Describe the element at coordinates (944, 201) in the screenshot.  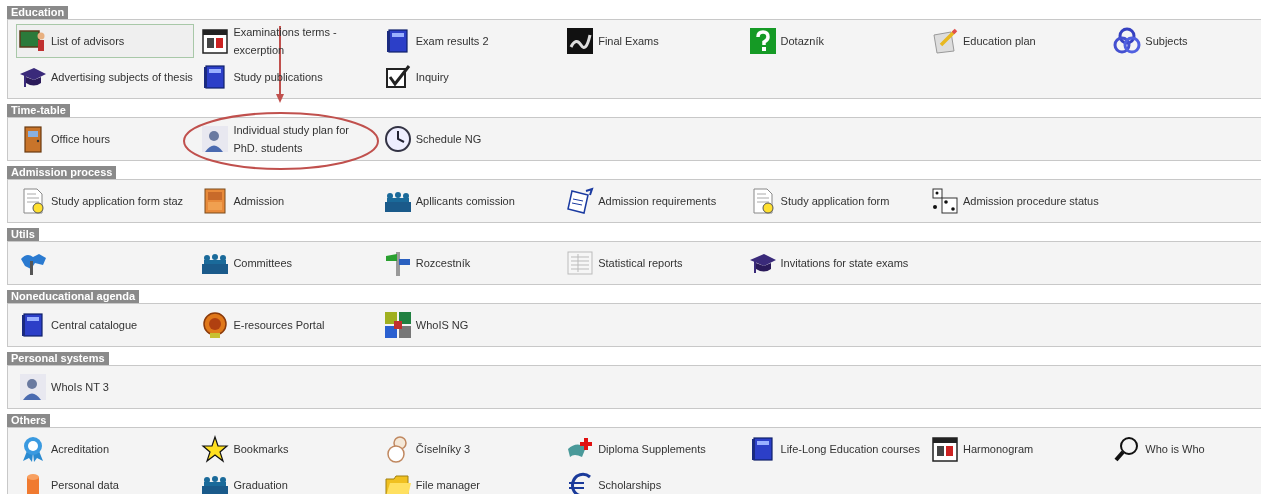
I see `dice-icon` at that location.